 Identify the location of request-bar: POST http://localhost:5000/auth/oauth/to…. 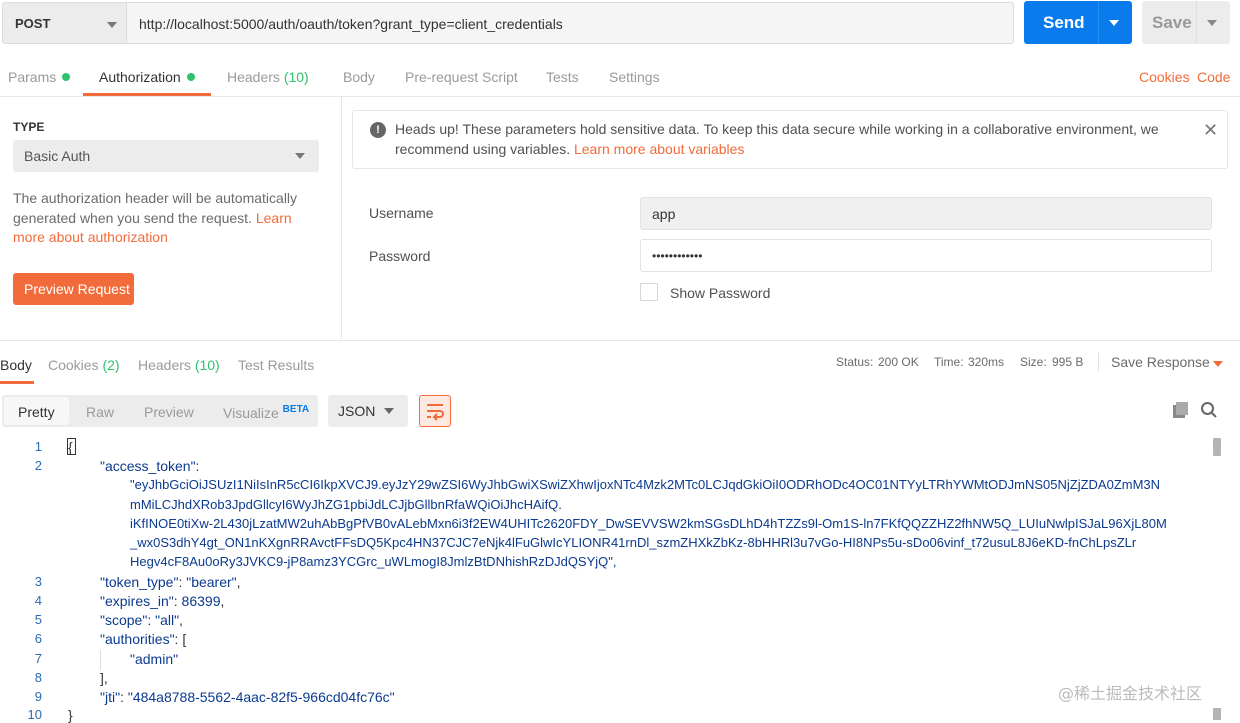
(620, 24).